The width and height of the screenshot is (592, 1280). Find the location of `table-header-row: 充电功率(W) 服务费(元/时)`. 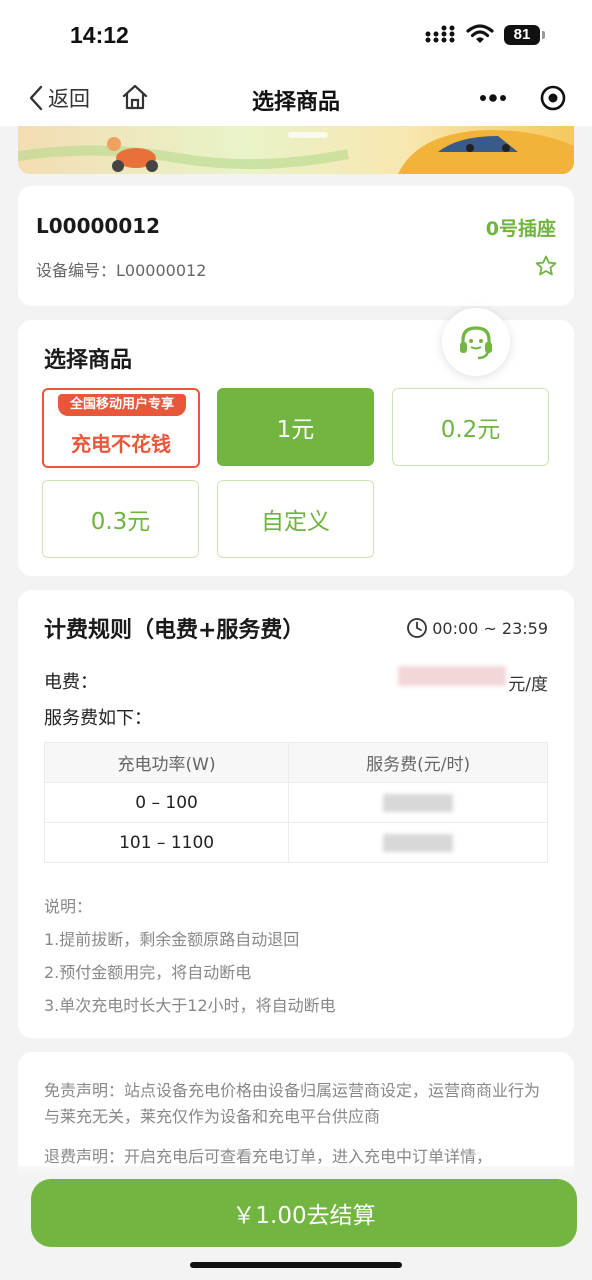

table-header-row: 充电功率(W) 服务费(元/时) is located at coordinates (295, 762).